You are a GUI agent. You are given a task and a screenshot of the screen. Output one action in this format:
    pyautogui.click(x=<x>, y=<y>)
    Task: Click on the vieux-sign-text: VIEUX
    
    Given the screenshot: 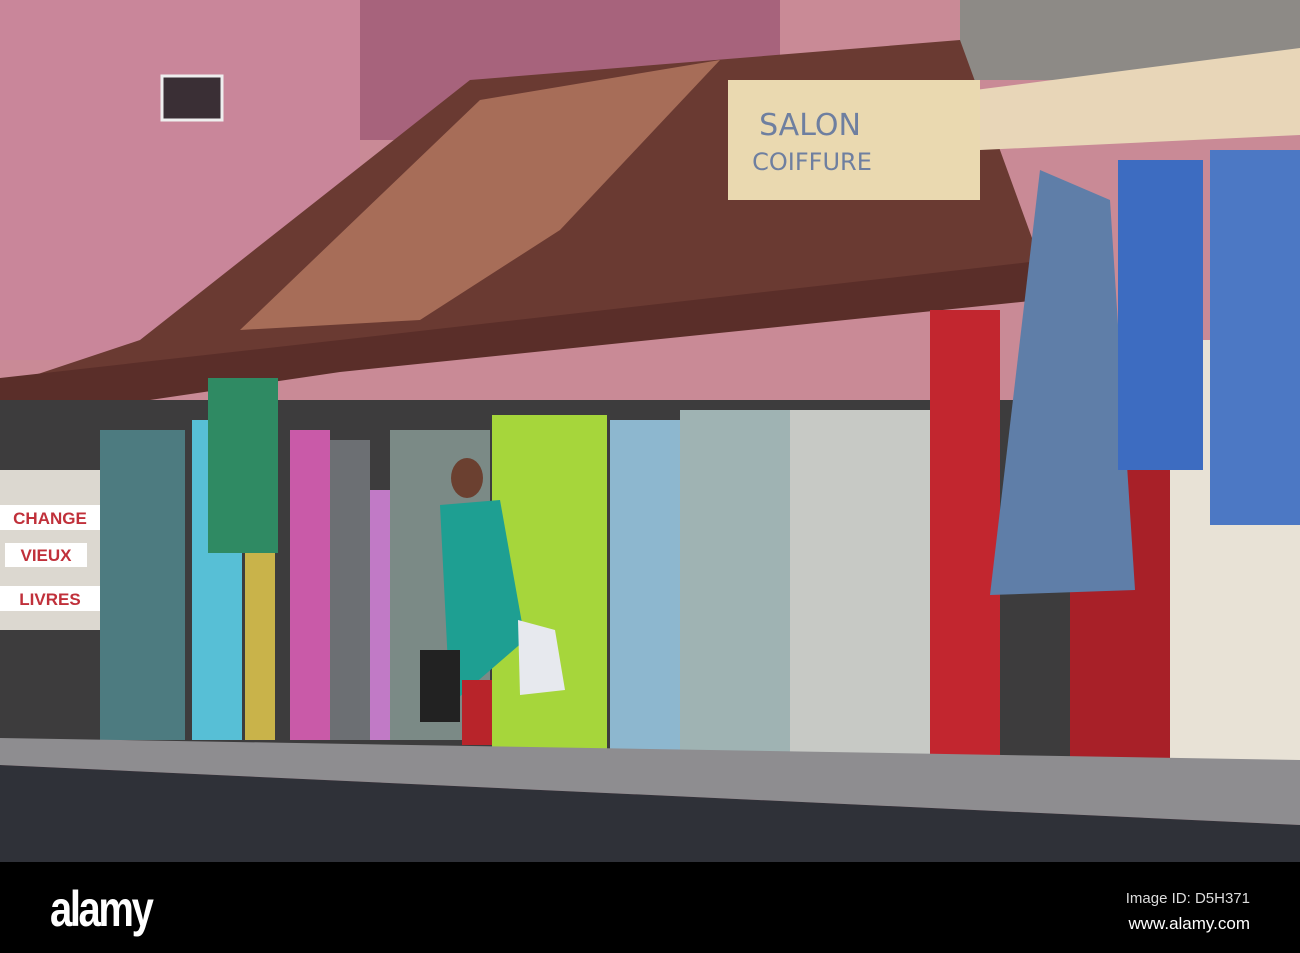 What is the action you would take?
    pyautogui.click(x=46, y=555)
    